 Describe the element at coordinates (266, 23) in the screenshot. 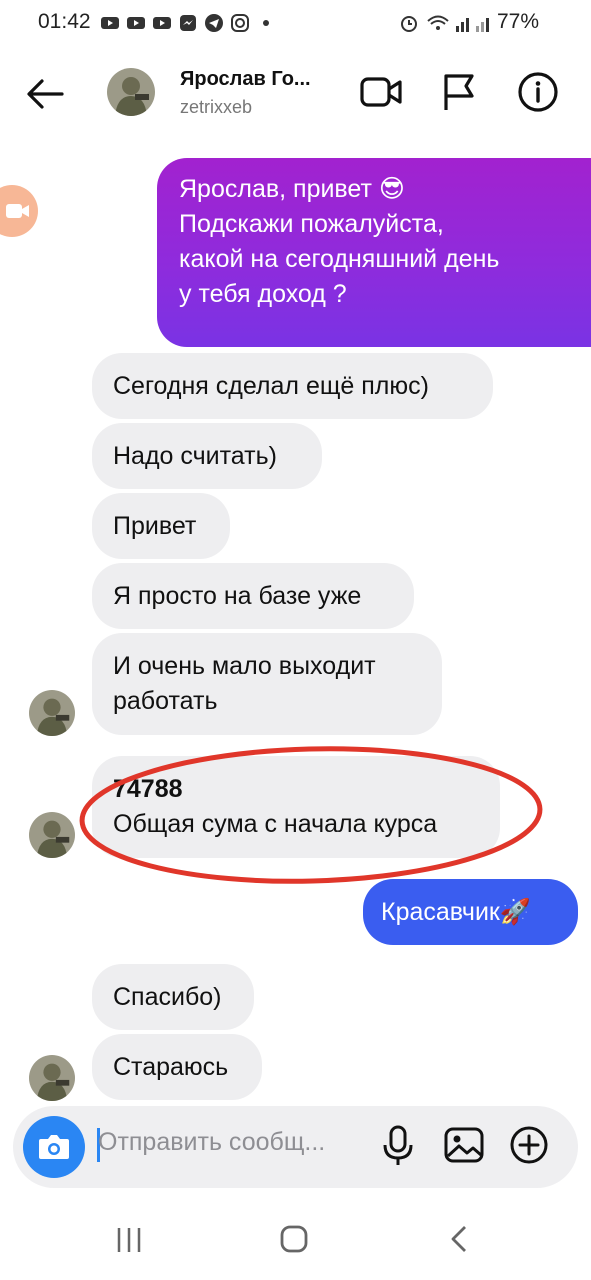

I see `dot-icon` at that location.